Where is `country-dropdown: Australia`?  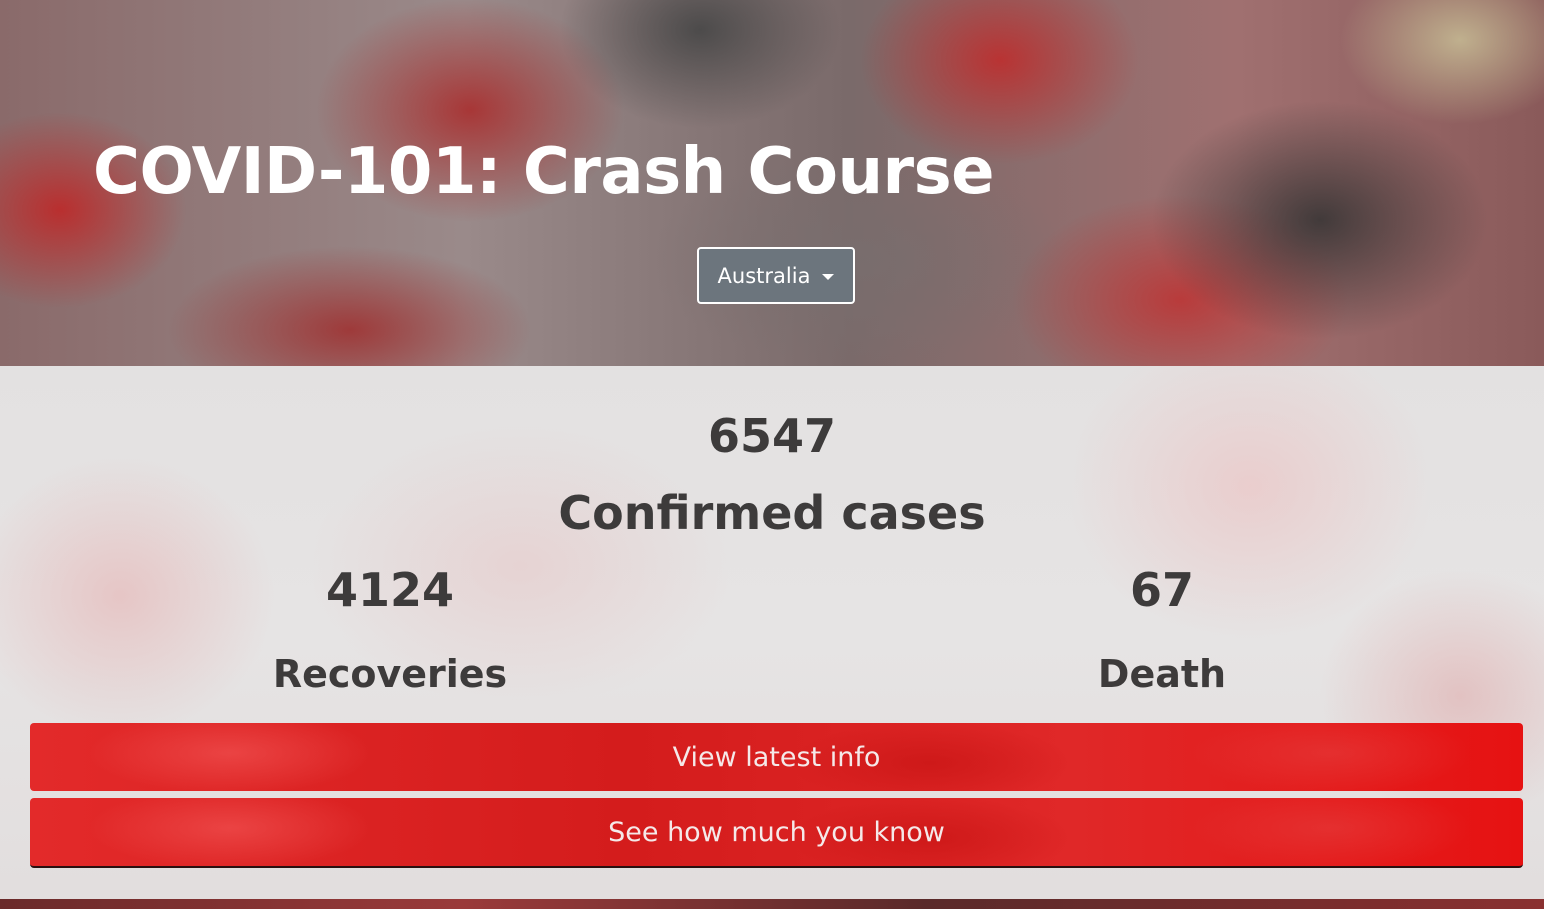
country-dropdown: Australia is located at coordinates (776, 275).